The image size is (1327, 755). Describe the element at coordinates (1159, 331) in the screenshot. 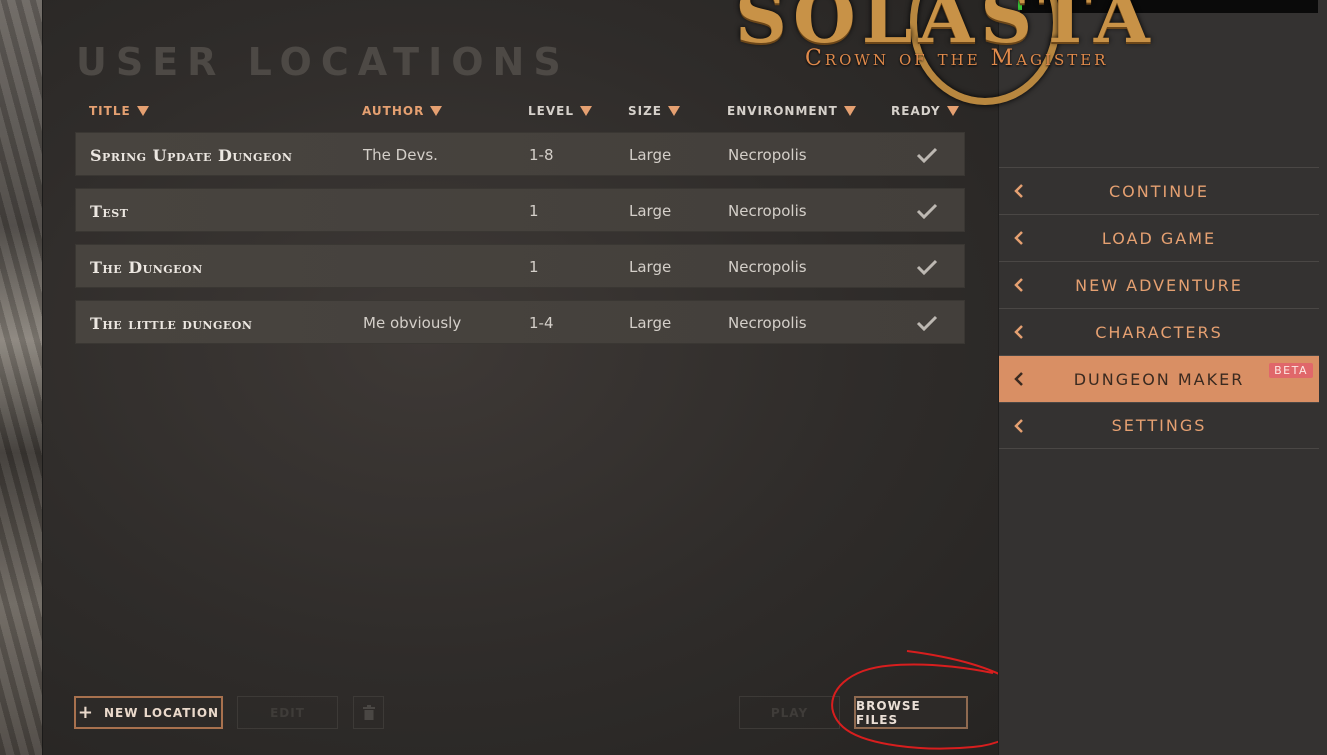

I see `menu-item-characters: CHARACTERS` at that location.